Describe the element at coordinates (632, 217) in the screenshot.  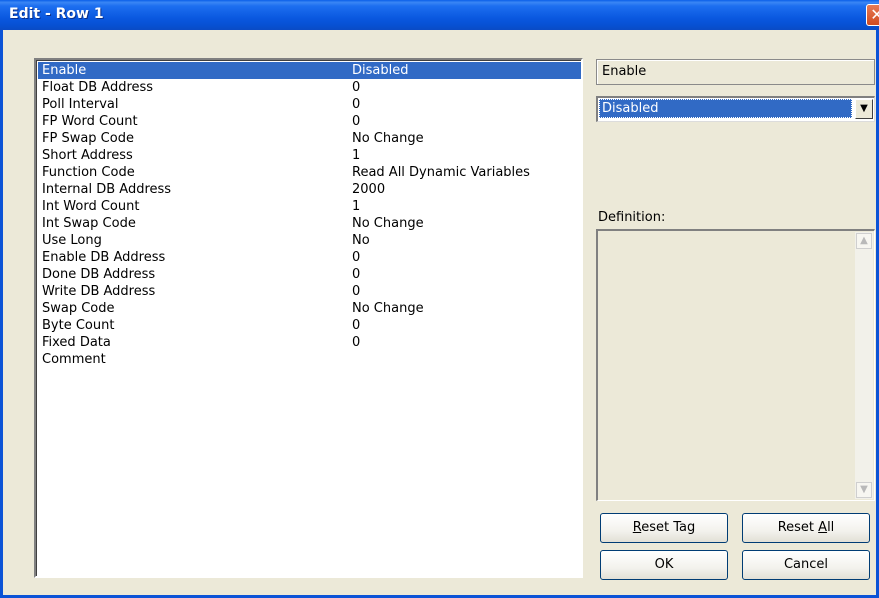
I see `definition-label: Definition:` at that location.